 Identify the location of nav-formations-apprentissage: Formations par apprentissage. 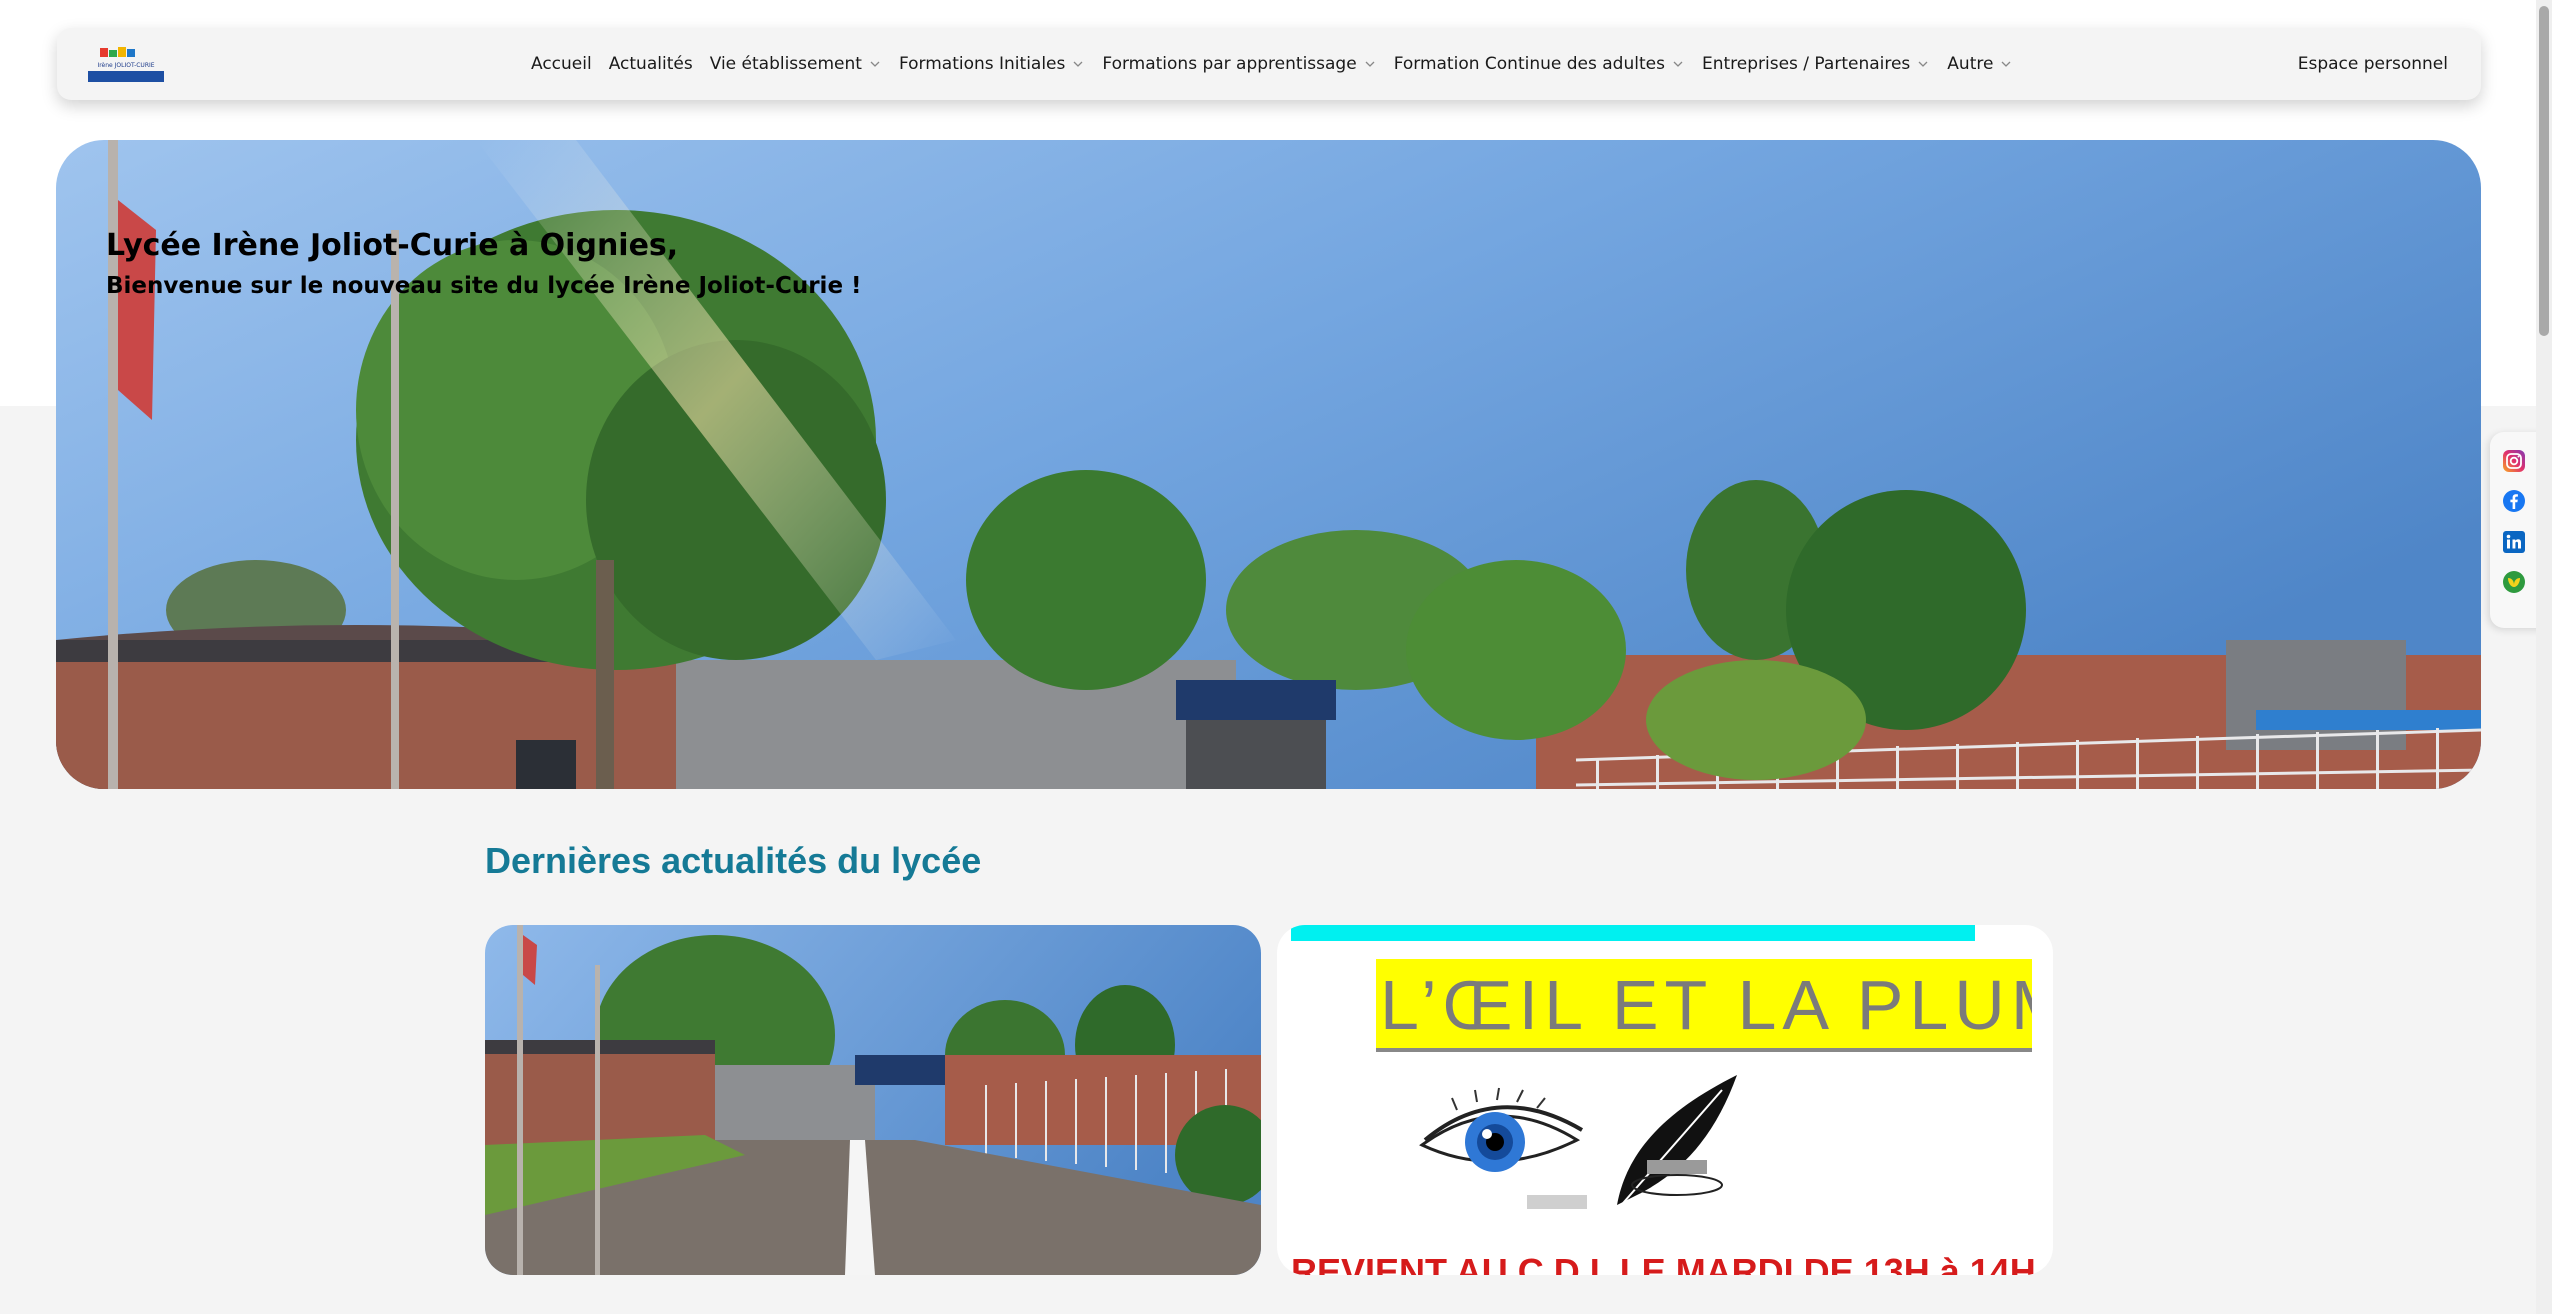
(1239, 64).